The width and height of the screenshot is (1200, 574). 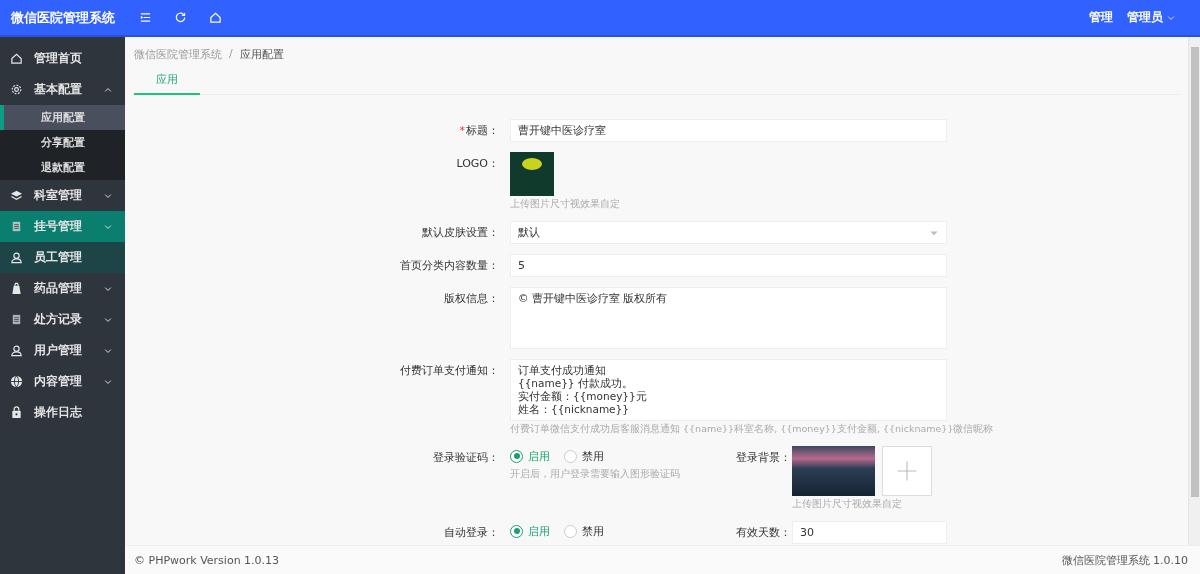 What do you see at coordinates (471, 298) in the screenshot?
I see `field-label: 版权信息：` at bounding box center [471, 298].